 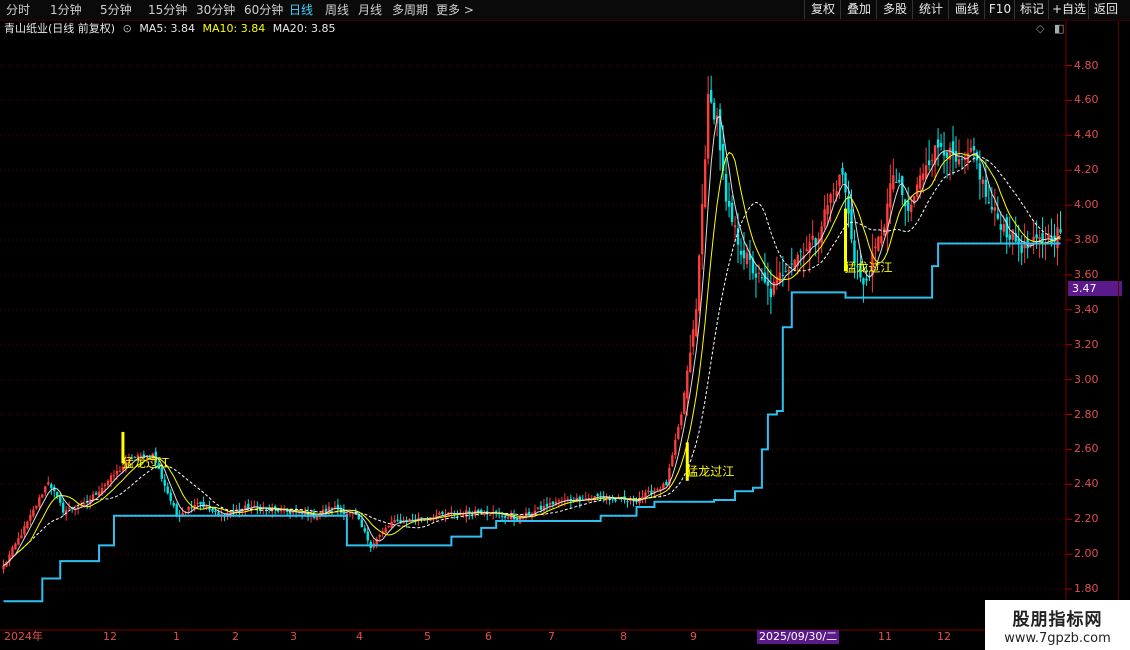 I want to click on y-axis-label: 4.60, so click(x=1086, y=100).